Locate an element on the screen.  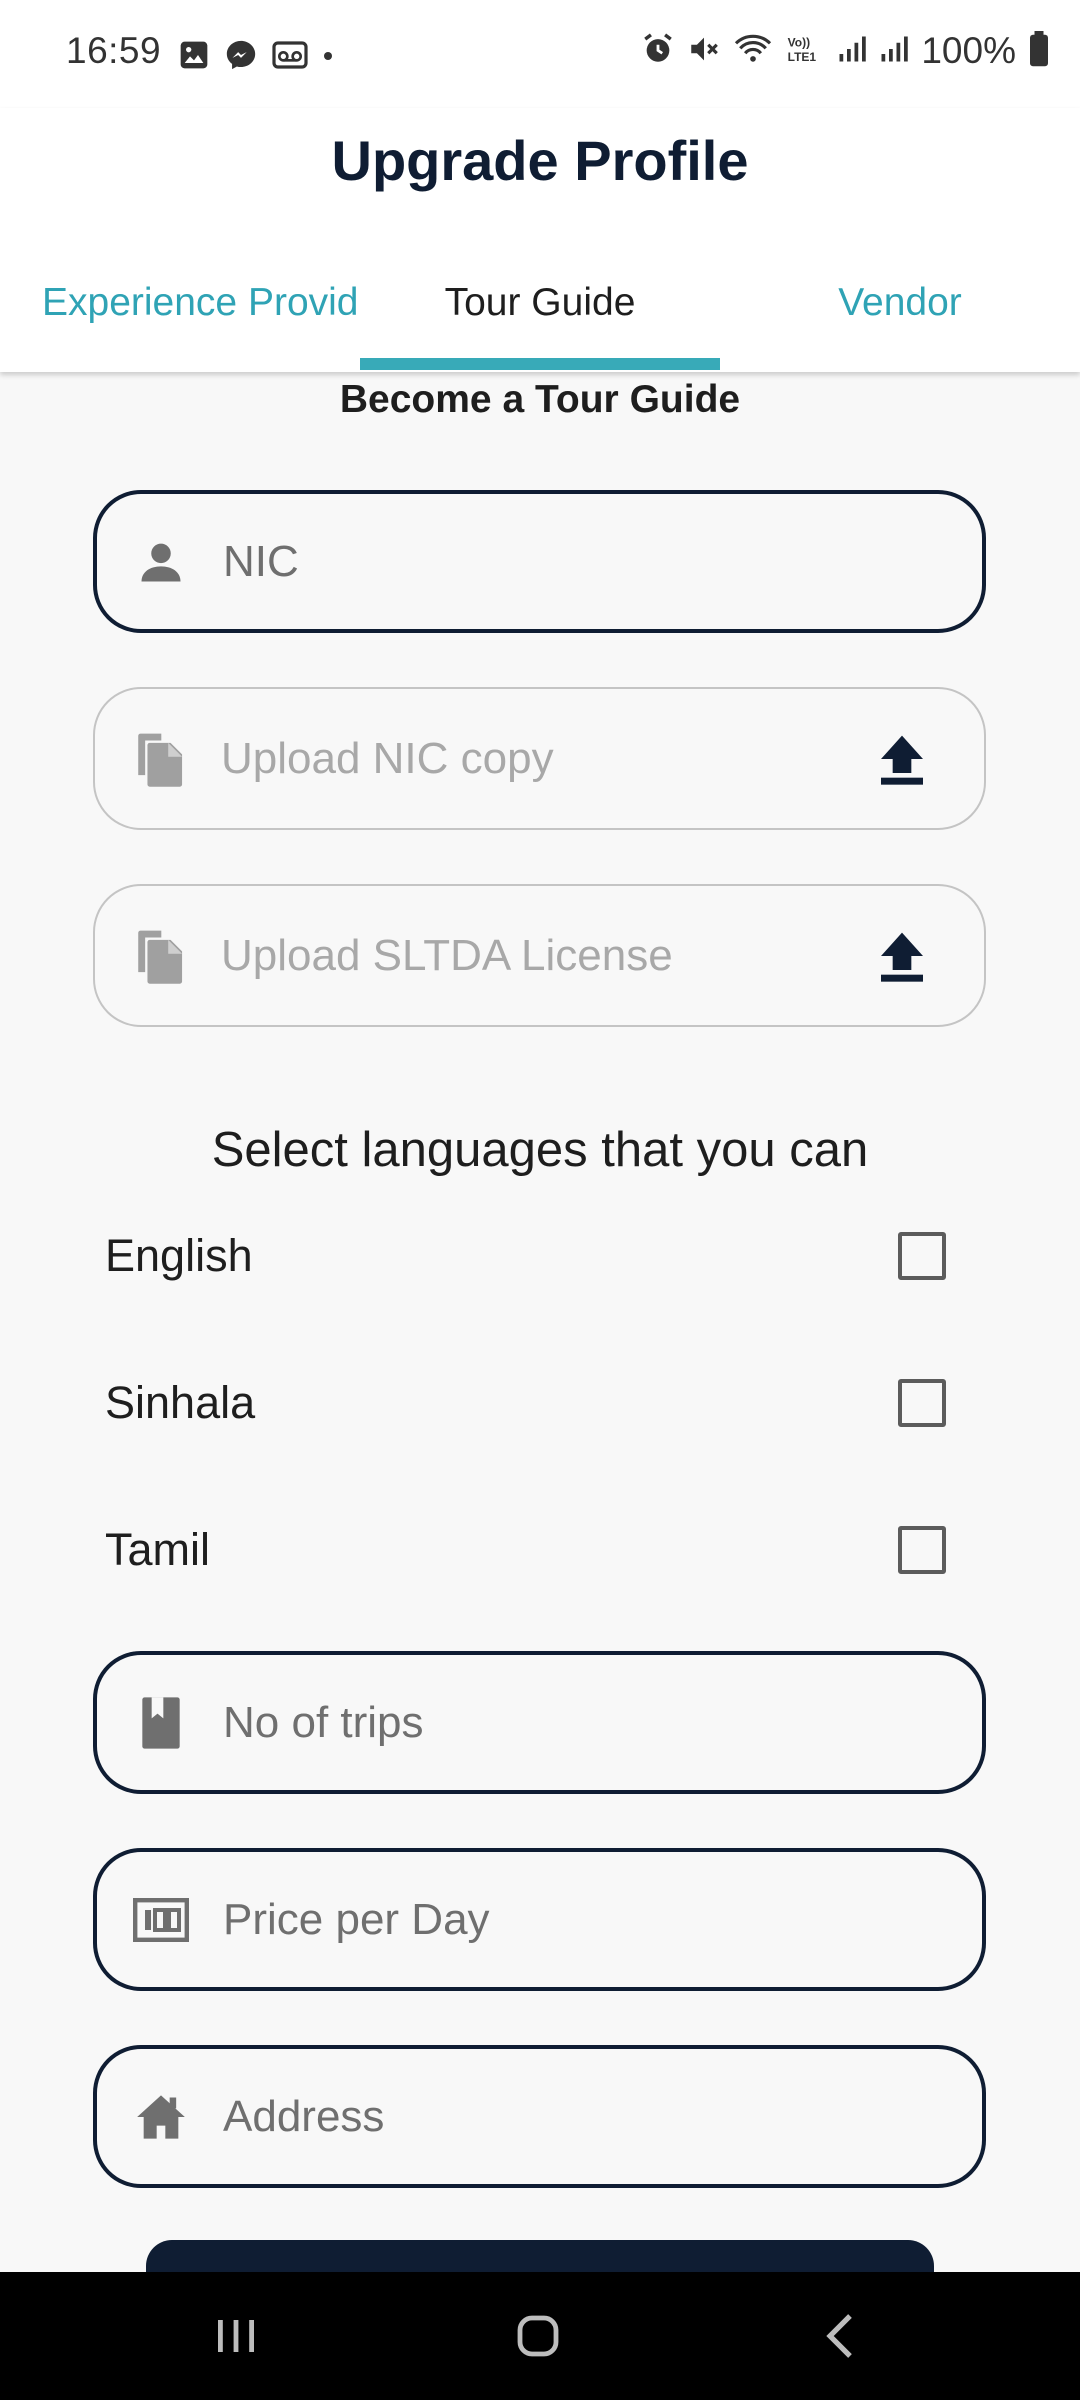
language-label: English is located at coordinates (179, 1255).